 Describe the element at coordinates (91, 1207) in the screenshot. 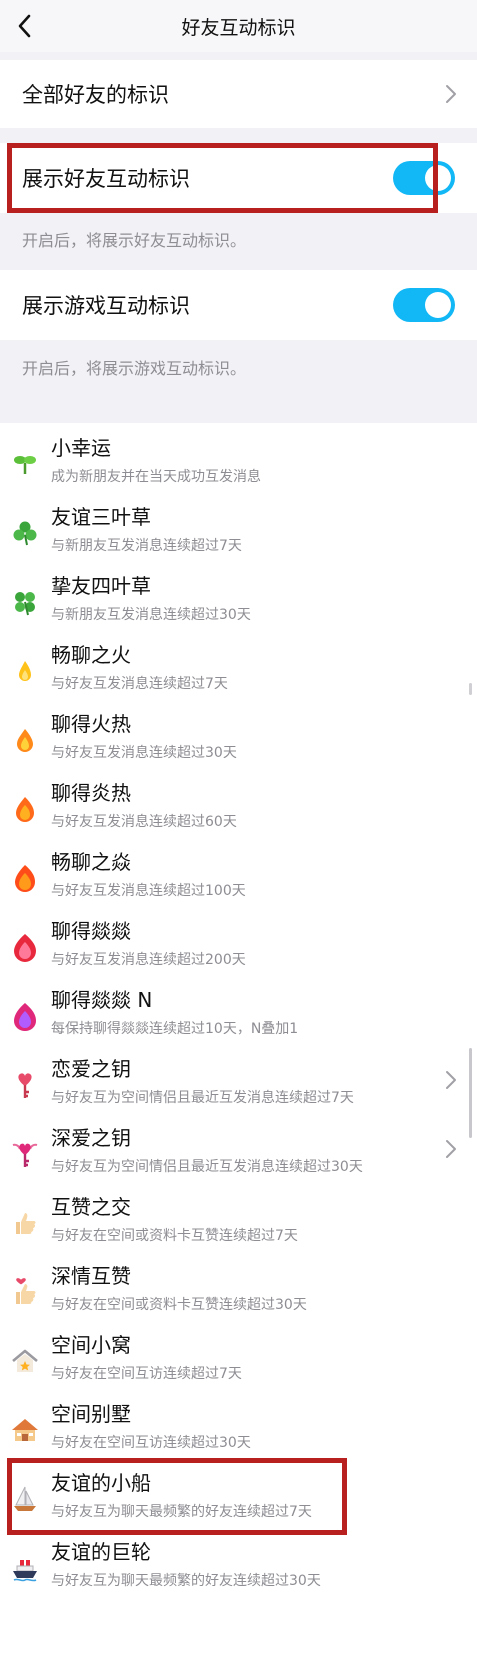

I see `badge-title: 互赞之交` at that location.